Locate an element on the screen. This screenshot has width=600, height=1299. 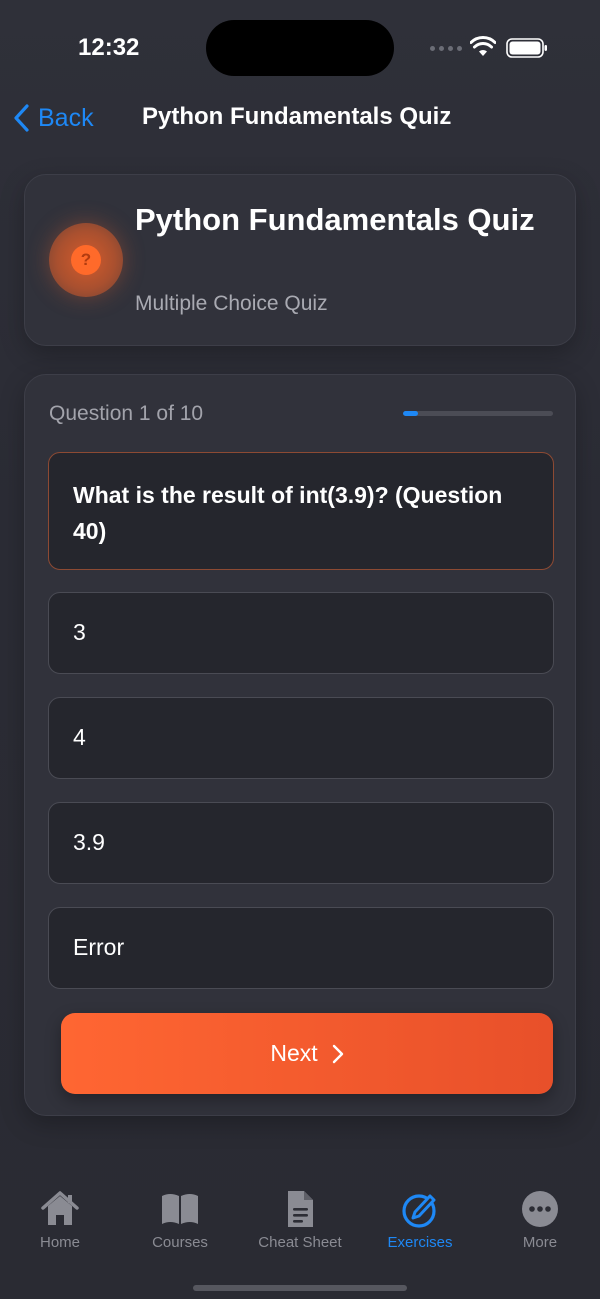
tab-label: Home is located at coordinates (59, 1242).